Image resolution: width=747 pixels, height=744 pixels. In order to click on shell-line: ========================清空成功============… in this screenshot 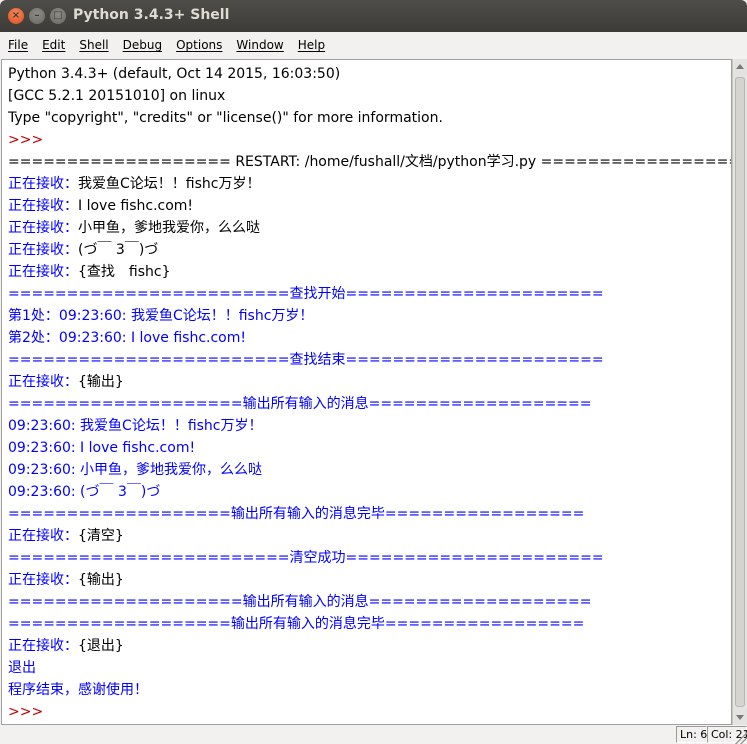, I will do `click(369, 558)`.